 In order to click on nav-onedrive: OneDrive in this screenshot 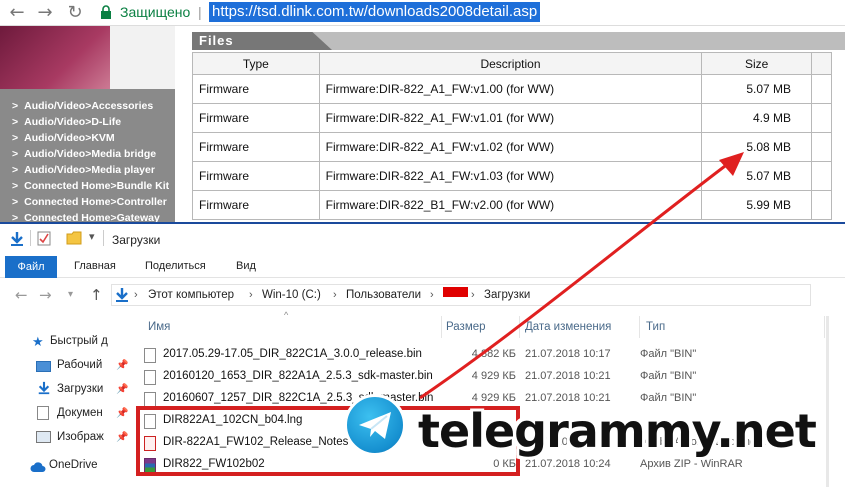, I will do `click(73, 465)`.